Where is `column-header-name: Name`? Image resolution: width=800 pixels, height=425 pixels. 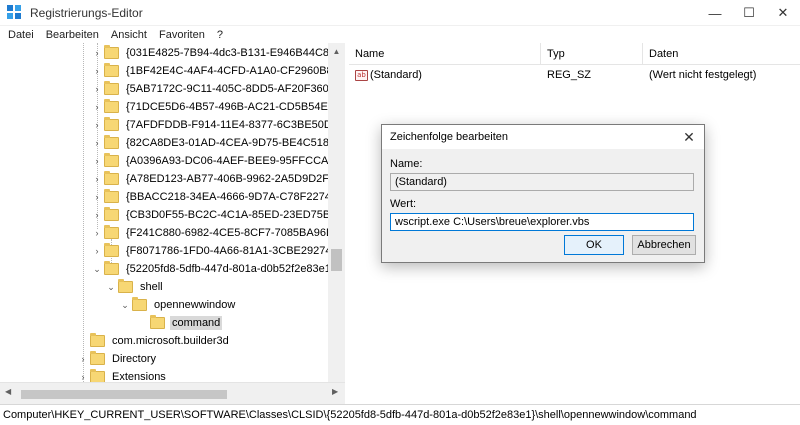 column-header-name: Name is located at coordinates (445, 54).